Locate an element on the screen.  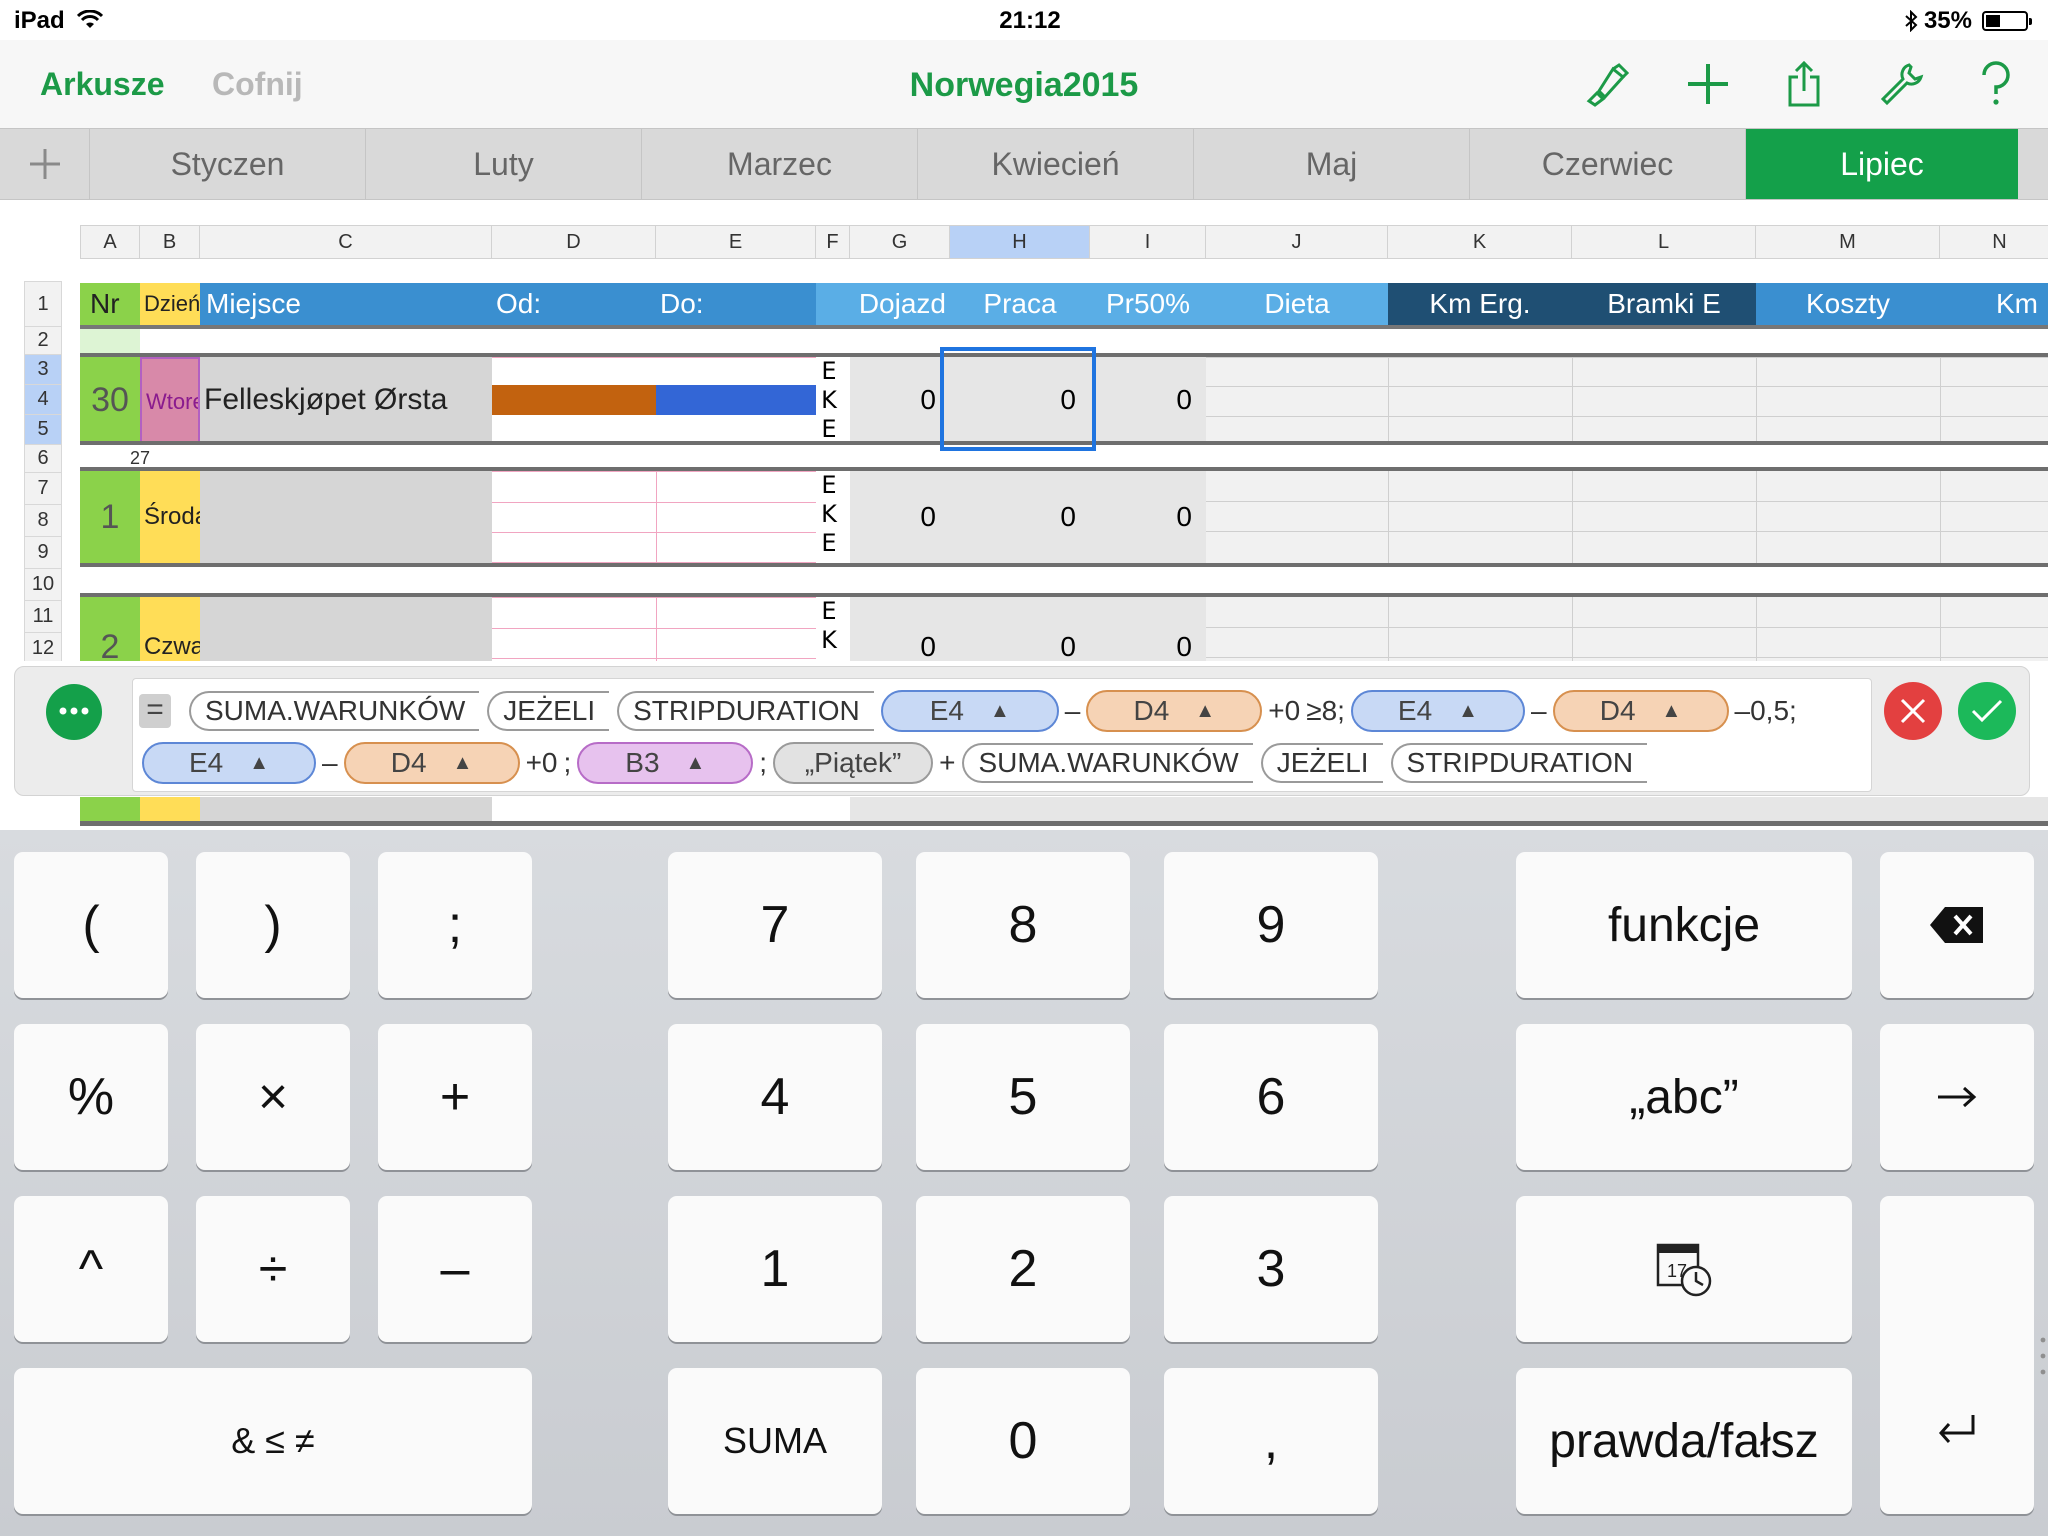
entry2-od-do-area is located at coordinates (654, 517).